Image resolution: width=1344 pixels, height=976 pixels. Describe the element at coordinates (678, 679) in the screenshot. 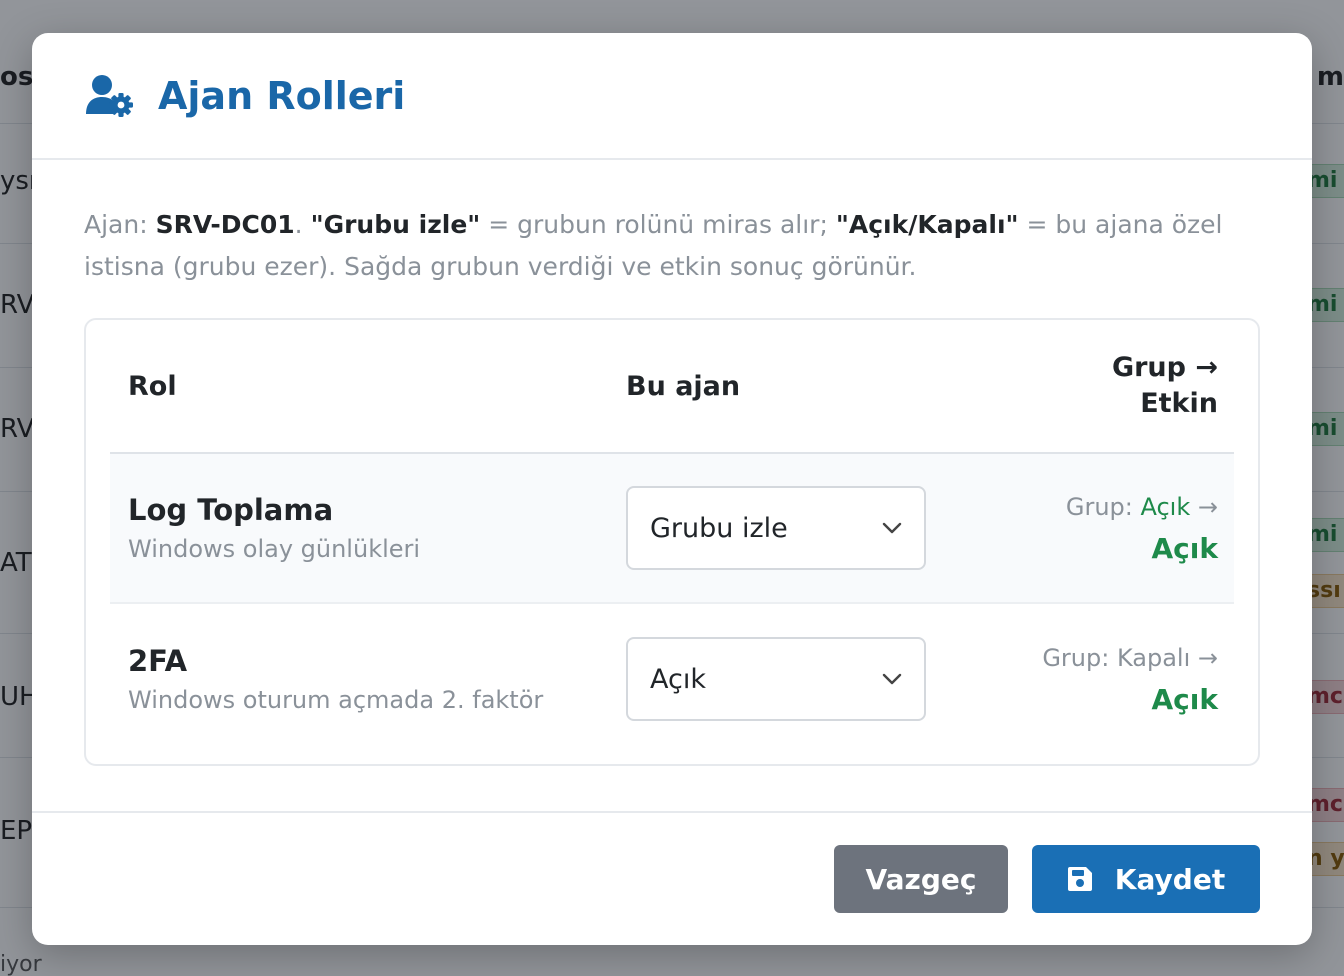

I see `select-value: Açık` at that location.